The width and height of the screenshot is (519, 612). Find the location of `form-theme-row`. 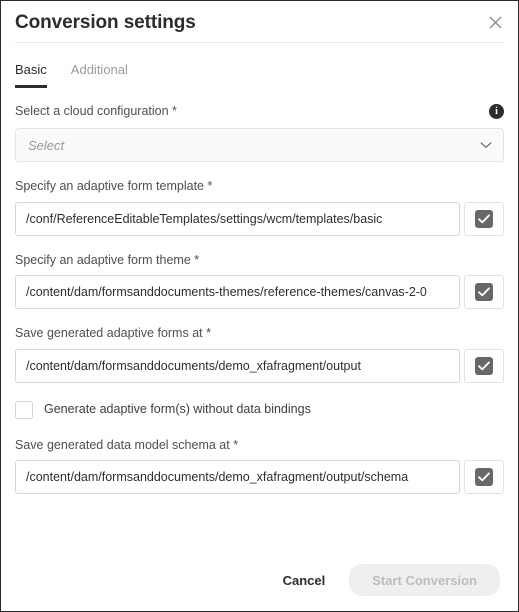

form-theme-row is located at coordinates (259, 292).